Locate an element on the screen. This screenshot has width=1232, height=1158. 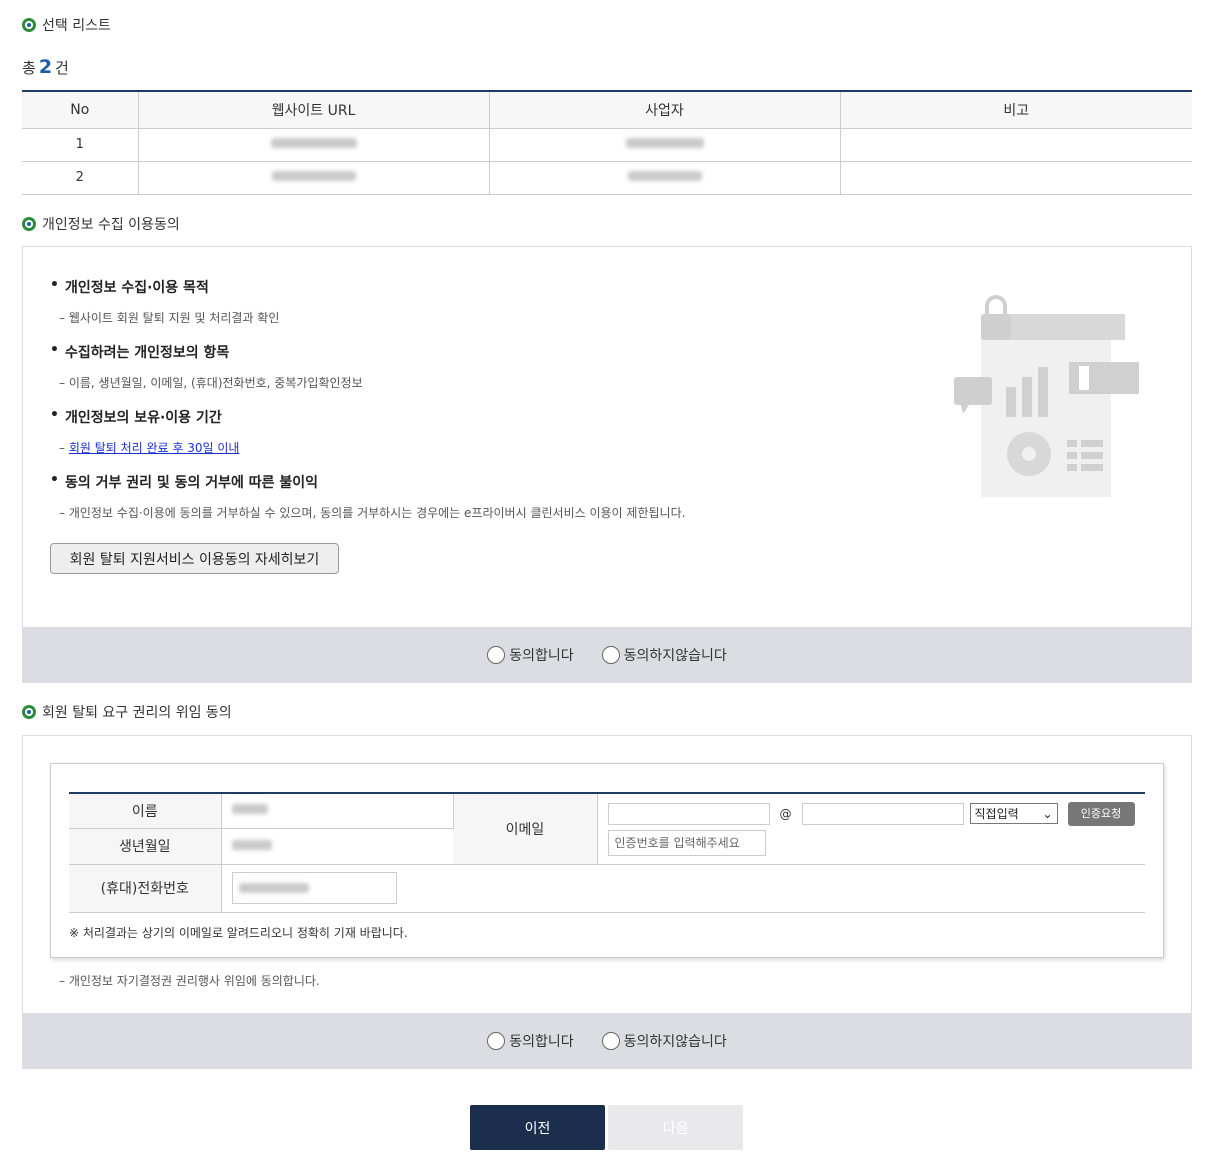
delegation-title-text: 회원 탈퇴 요구 권리의 위임 동의 is located at coordinates (137, 713).